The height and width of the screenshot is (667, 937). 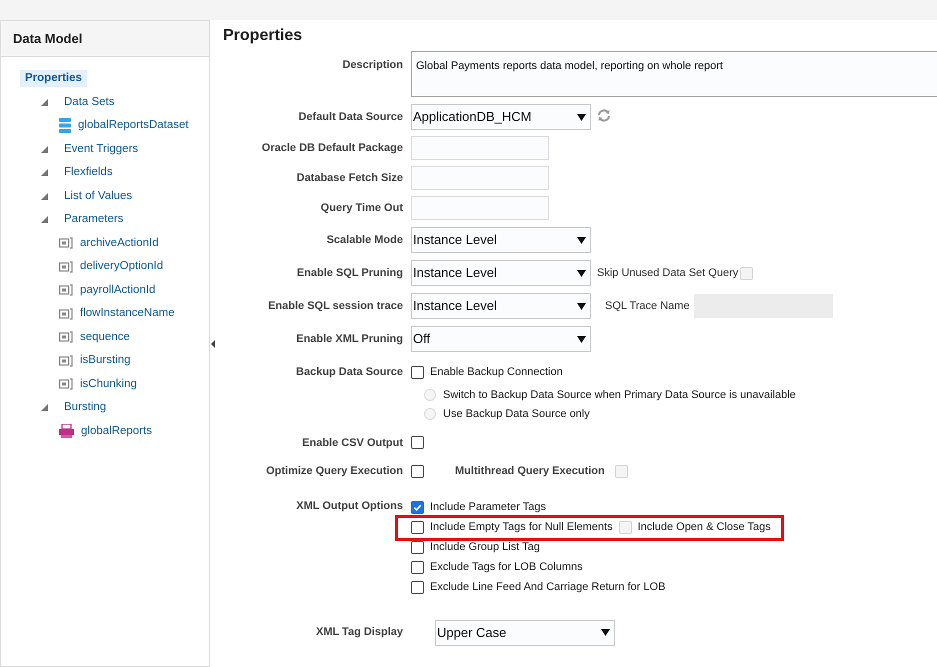 What do you see at coordinates (471, 633) in the screenshot?
I see `dropdown-value: Upper Case` at bounding box center [471, 633].